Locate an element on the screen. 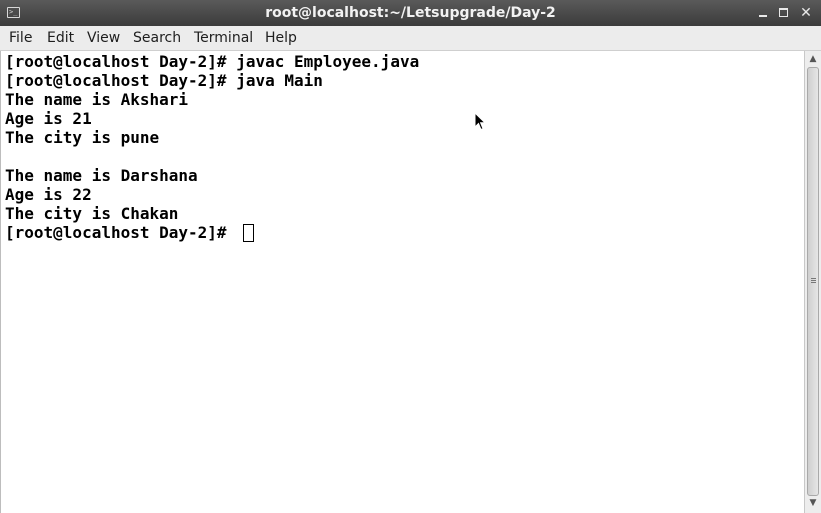 This screenshot has width=821, height=513. terminal-line: [root@localhost Day-2]# java Main is located at coordinates (164, 80).